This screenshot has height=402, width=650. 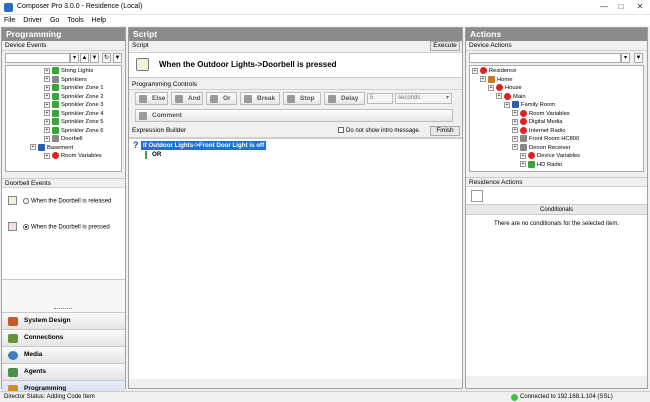 I want to click on tree-item: + Sprinkler Zone 5, so click(x=63, y=122).